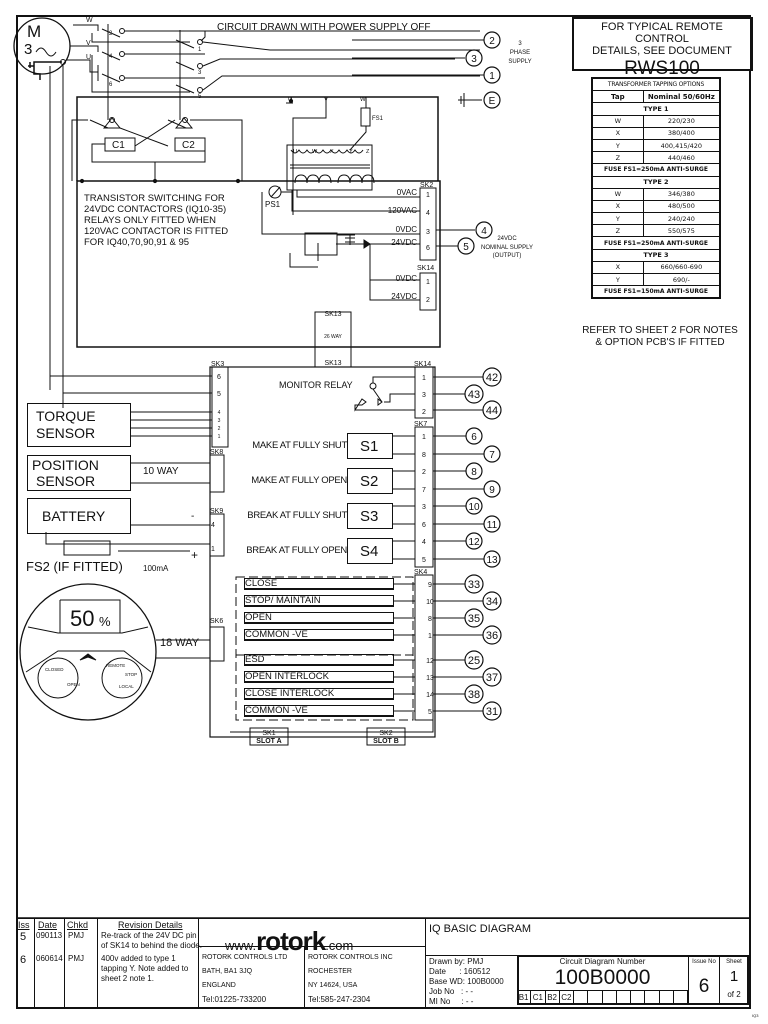  What do you see at coordinates (151, 945) in the screenshot?
I see `rev-detail: of SK14 to behind the diode.` at bounding box center [151, 945].